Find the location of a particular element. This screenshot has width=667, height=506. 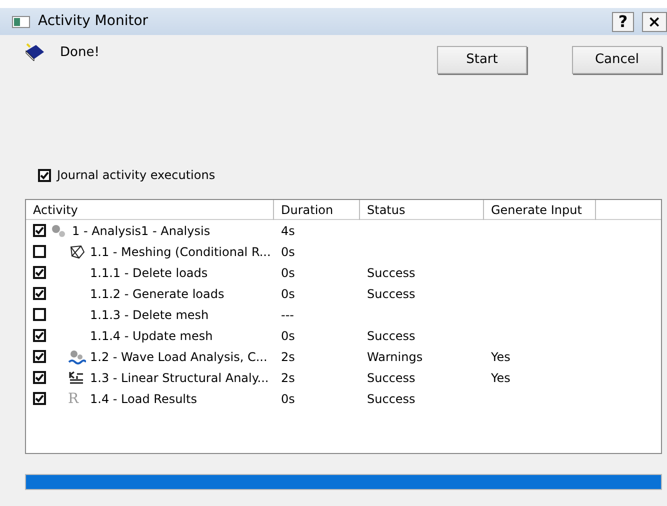

status-text: Done! is located at coordinates (80, 53).